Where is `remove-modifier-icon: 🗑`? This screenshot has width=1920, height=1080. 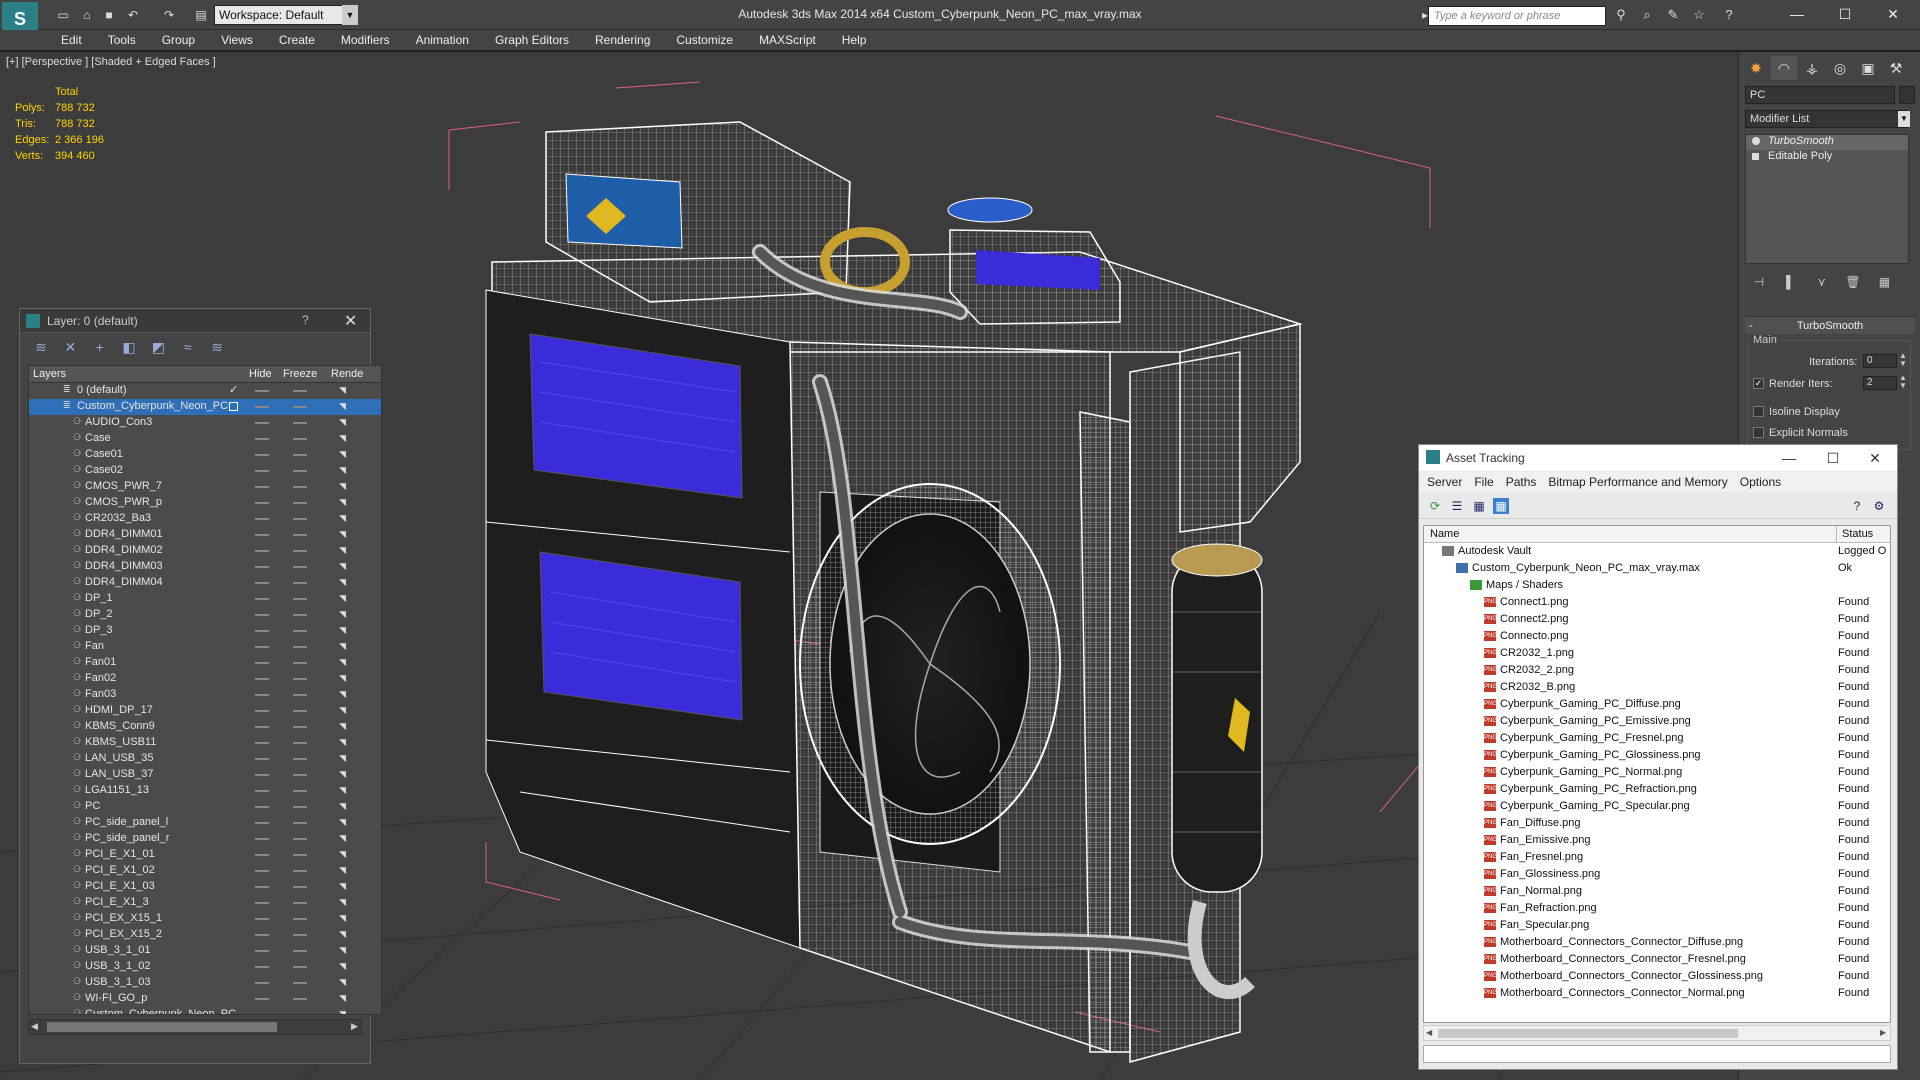 remove-modifier-icon: 🗑 is located at coordinates (1853, 282).